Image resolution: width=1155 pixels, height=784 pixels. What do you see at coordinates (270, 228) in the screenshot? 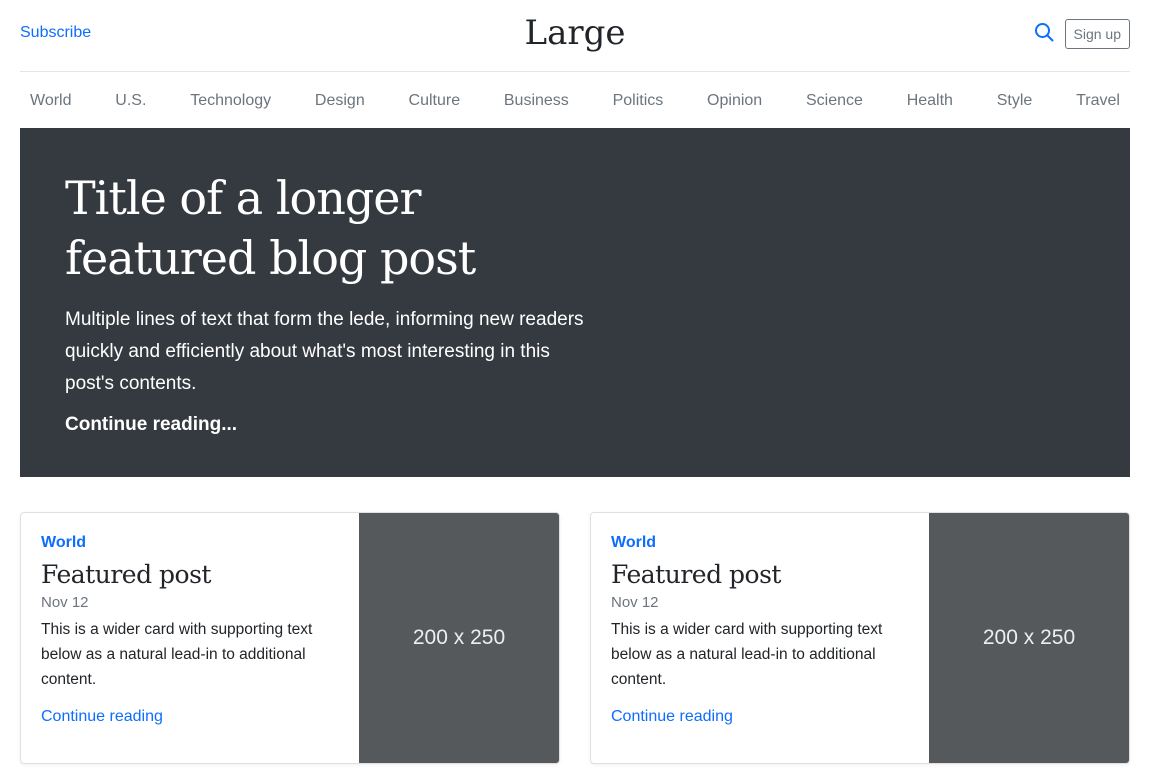
I see `hero-title: Title of a longer featured blog post` at bounding box center [270, 228].